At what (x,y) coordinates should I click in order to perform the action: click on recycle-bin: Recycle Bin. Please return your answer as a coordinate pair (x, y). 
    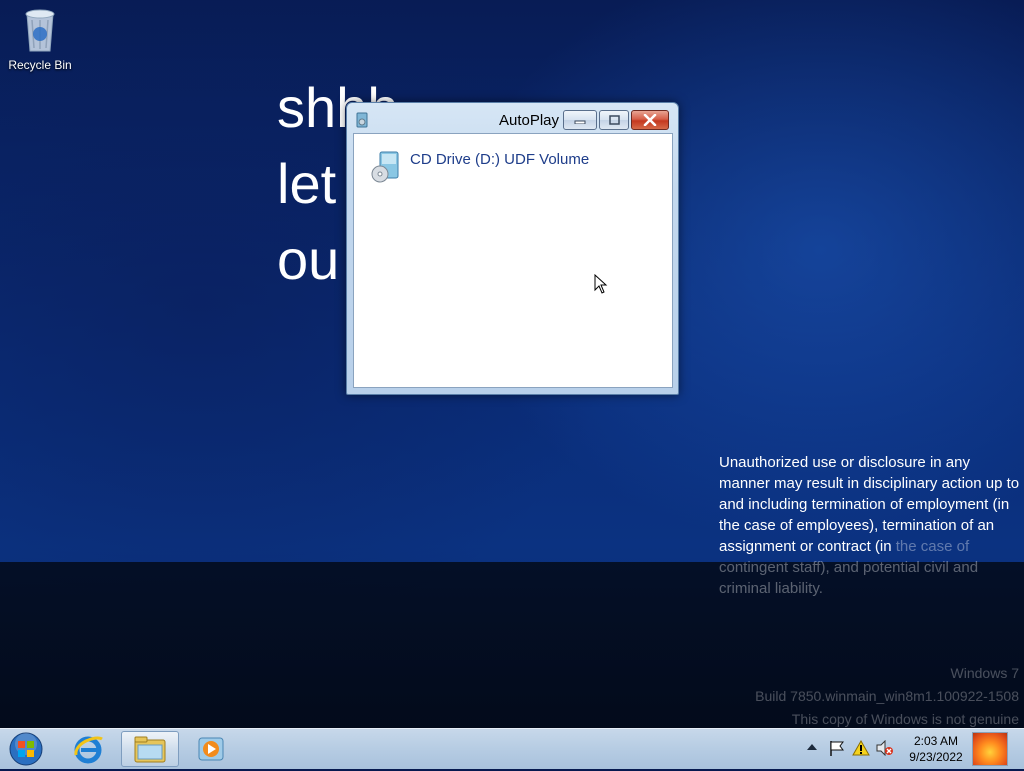
    Looking at the image, I should click on (40, 39).